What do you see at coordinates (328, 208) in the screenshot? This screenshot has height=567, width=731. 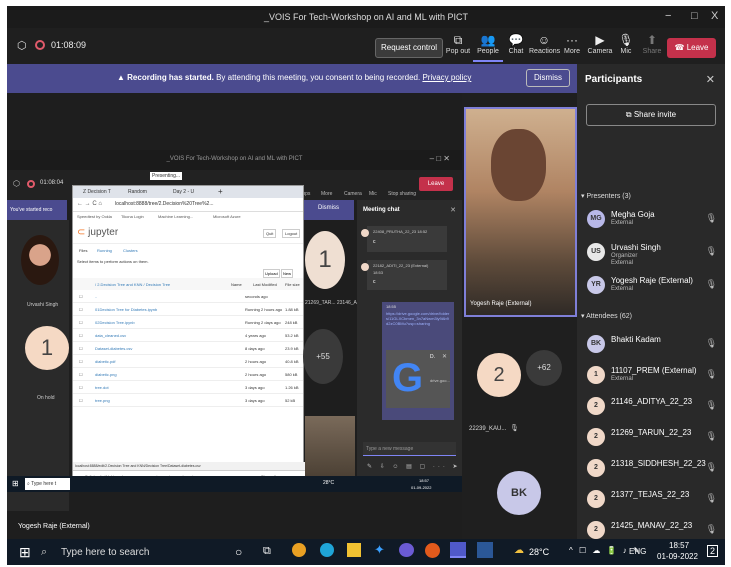 I see `inner-dismiss-button: Dismiss` at bounding box center [328, 208].